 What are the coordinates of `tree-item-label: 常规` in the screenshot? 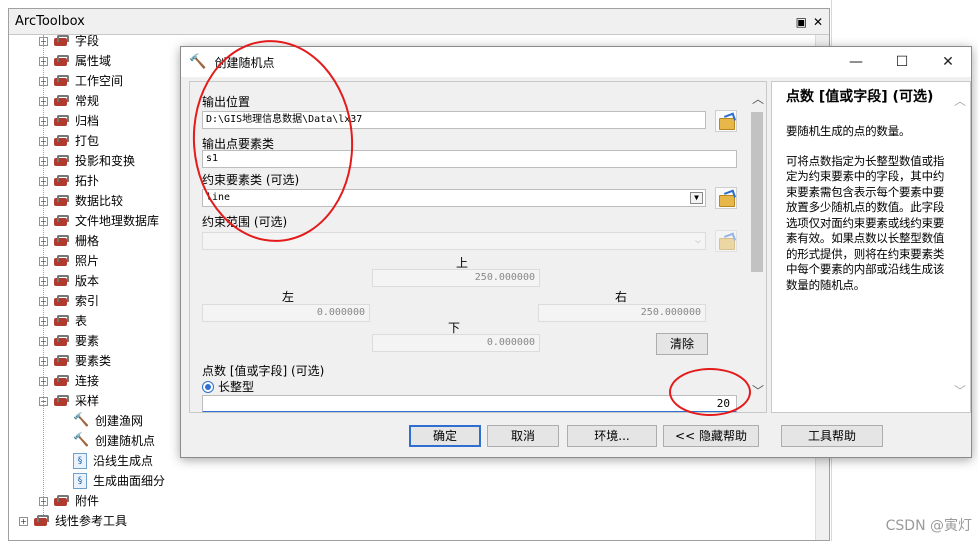 It's located at (87, 101).